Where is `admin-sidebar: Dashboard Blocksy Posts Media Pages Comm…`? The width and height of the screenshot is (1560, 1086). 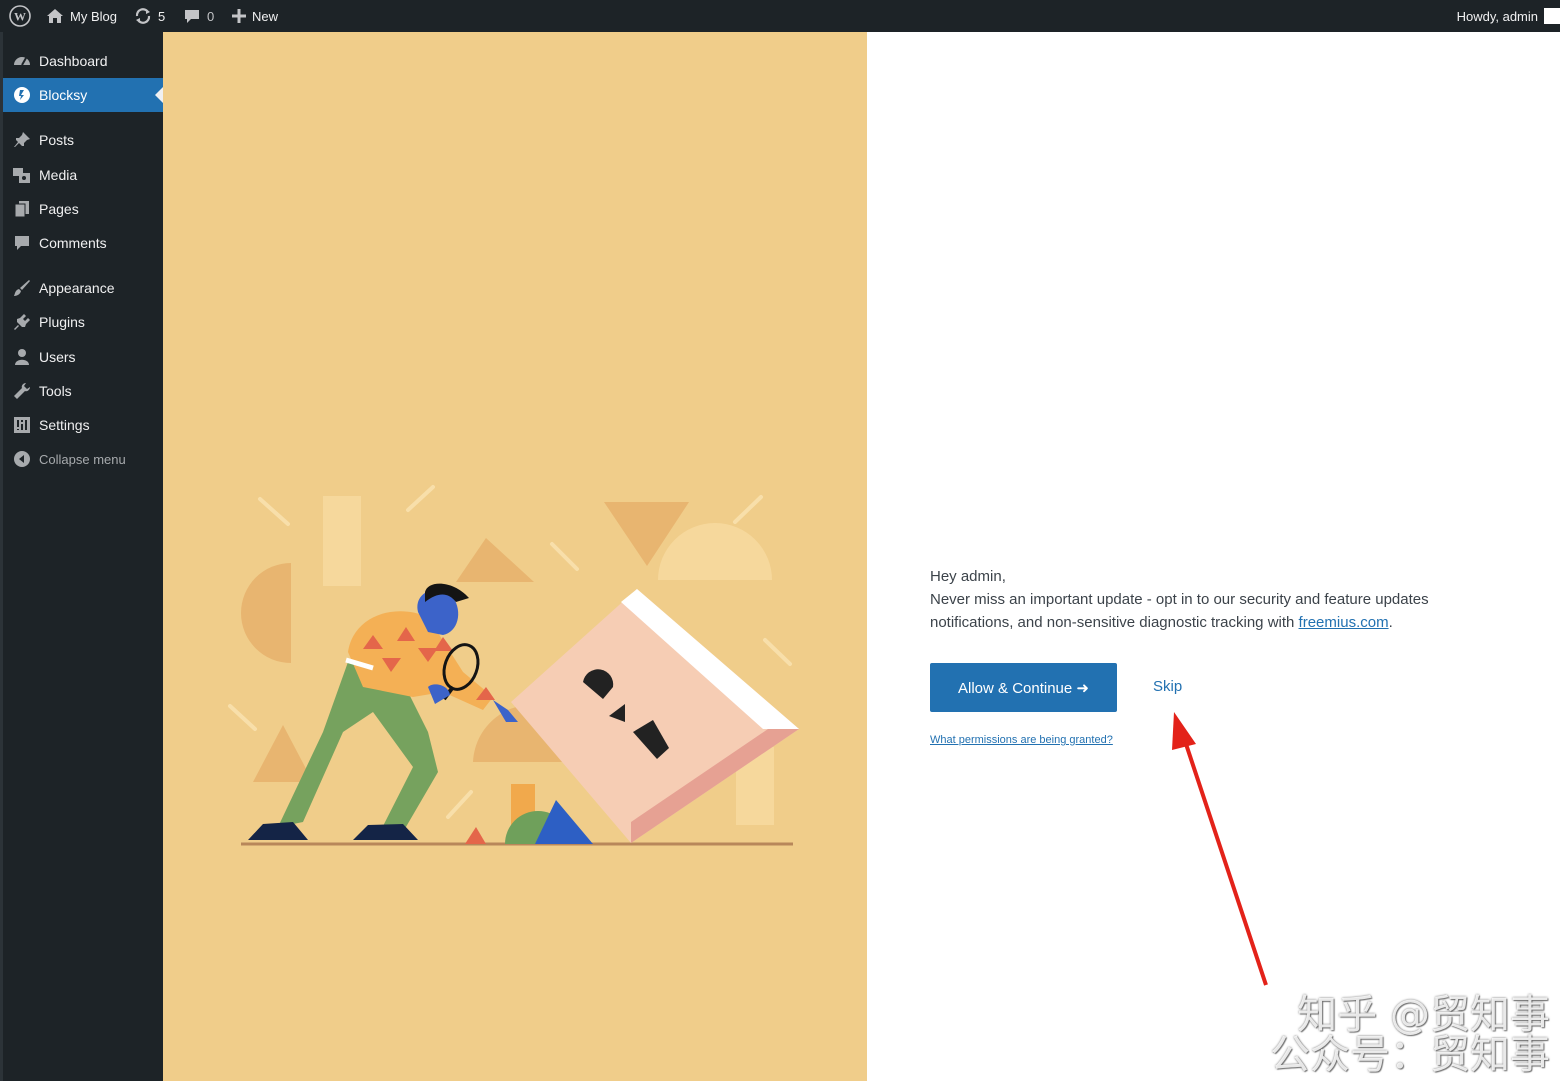 admin-sidebar: Dashboard Blocksy Posts Media Pages Comm… is located at coordinates (81, 556).